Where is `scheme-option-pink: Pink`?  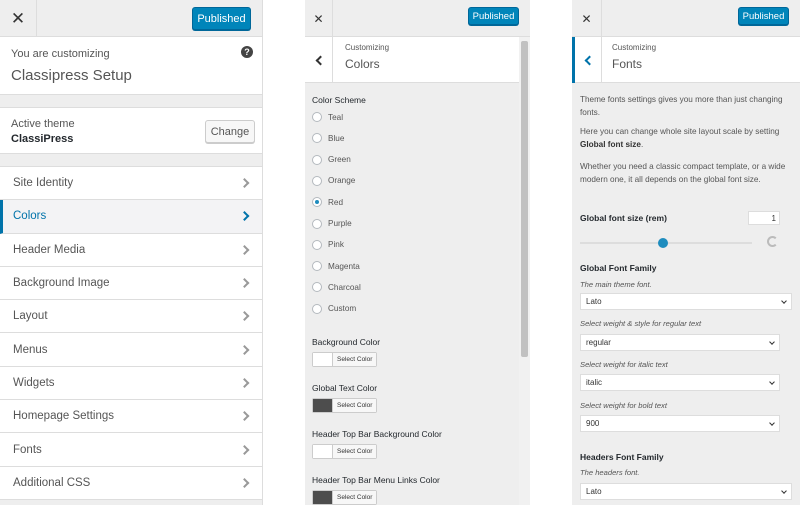 scheme-option-pink: Pink is located at coordinates (328, 245).